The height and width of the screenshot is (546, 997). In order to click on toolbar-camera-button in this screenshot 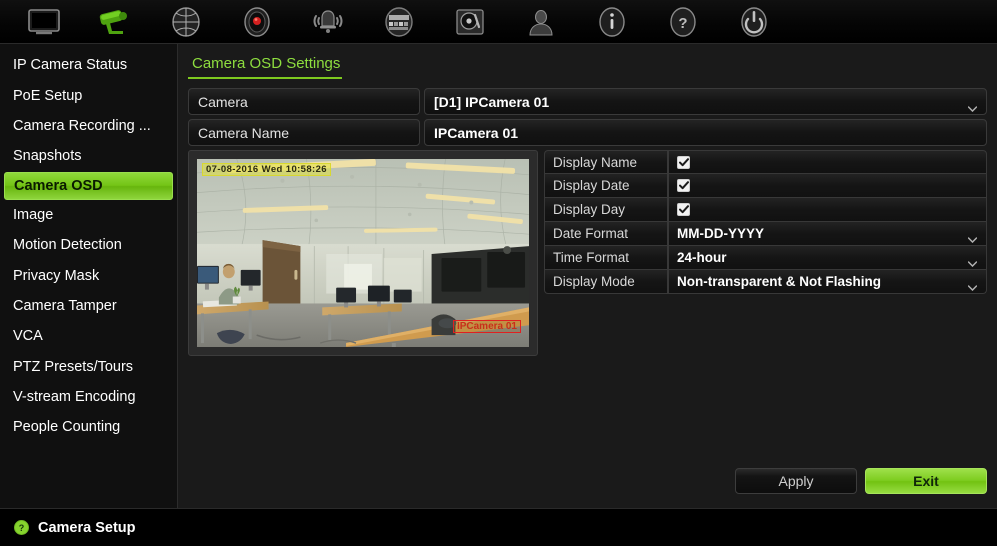, I will do `click(114, 22)`.